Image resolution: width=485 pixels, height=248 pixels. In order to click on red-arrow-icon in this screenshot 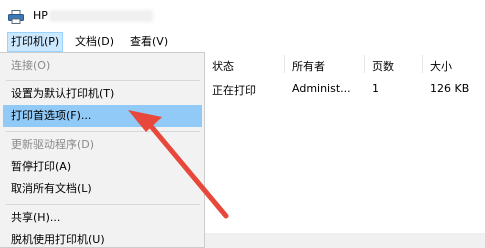, I will do `click(178, 164)`.